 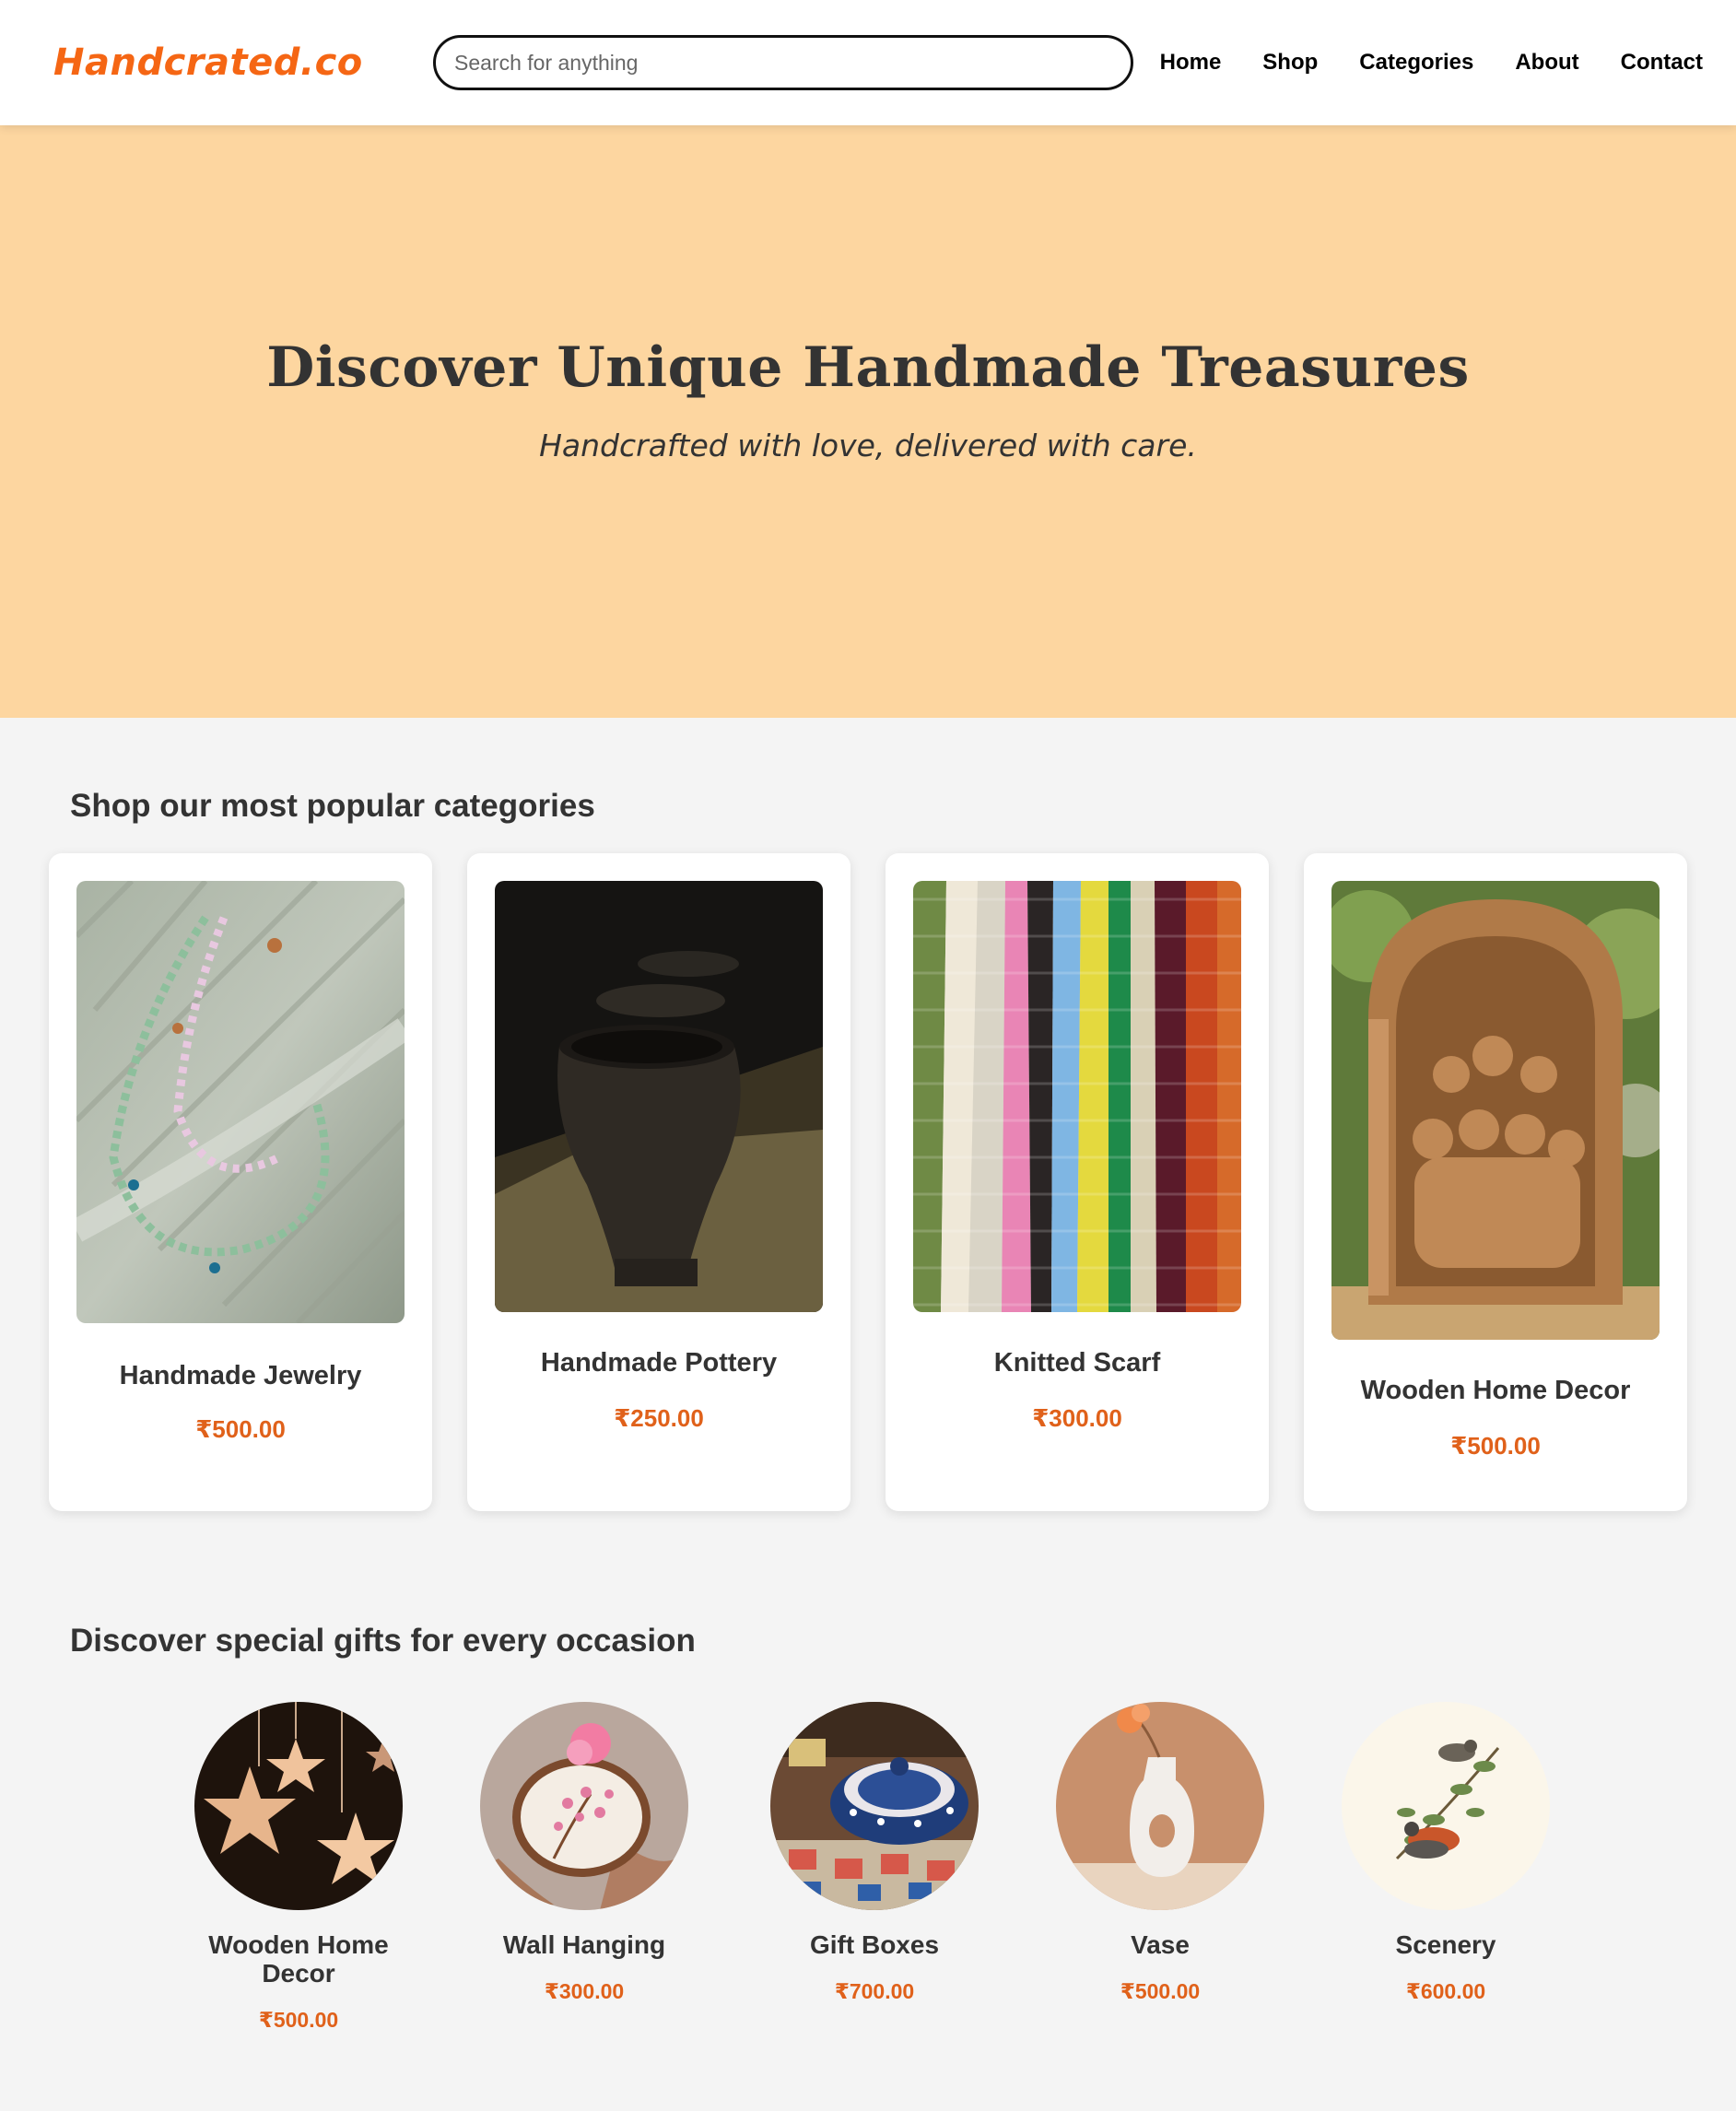 I want to click on nav-contact: Contact, so click(x=1662, y=63).